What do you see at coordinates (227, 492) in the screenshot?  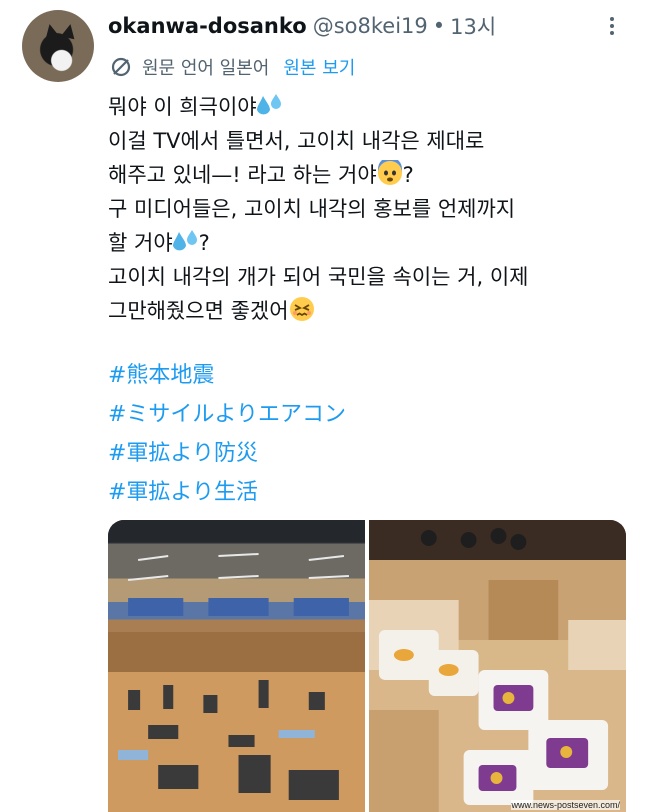 I see `hashtag-link: #軍拡より生活` at bounding box center [227, 492].